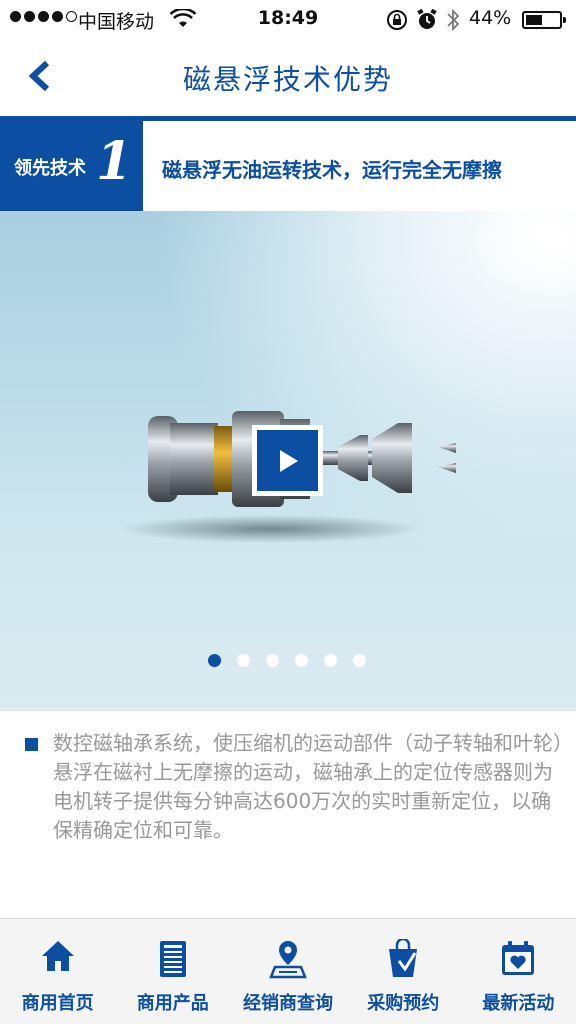 The image size is (576, 1024). Describe the element at coordinates (427, 19) in the screenshot. I see `alarm-icon` at that location.